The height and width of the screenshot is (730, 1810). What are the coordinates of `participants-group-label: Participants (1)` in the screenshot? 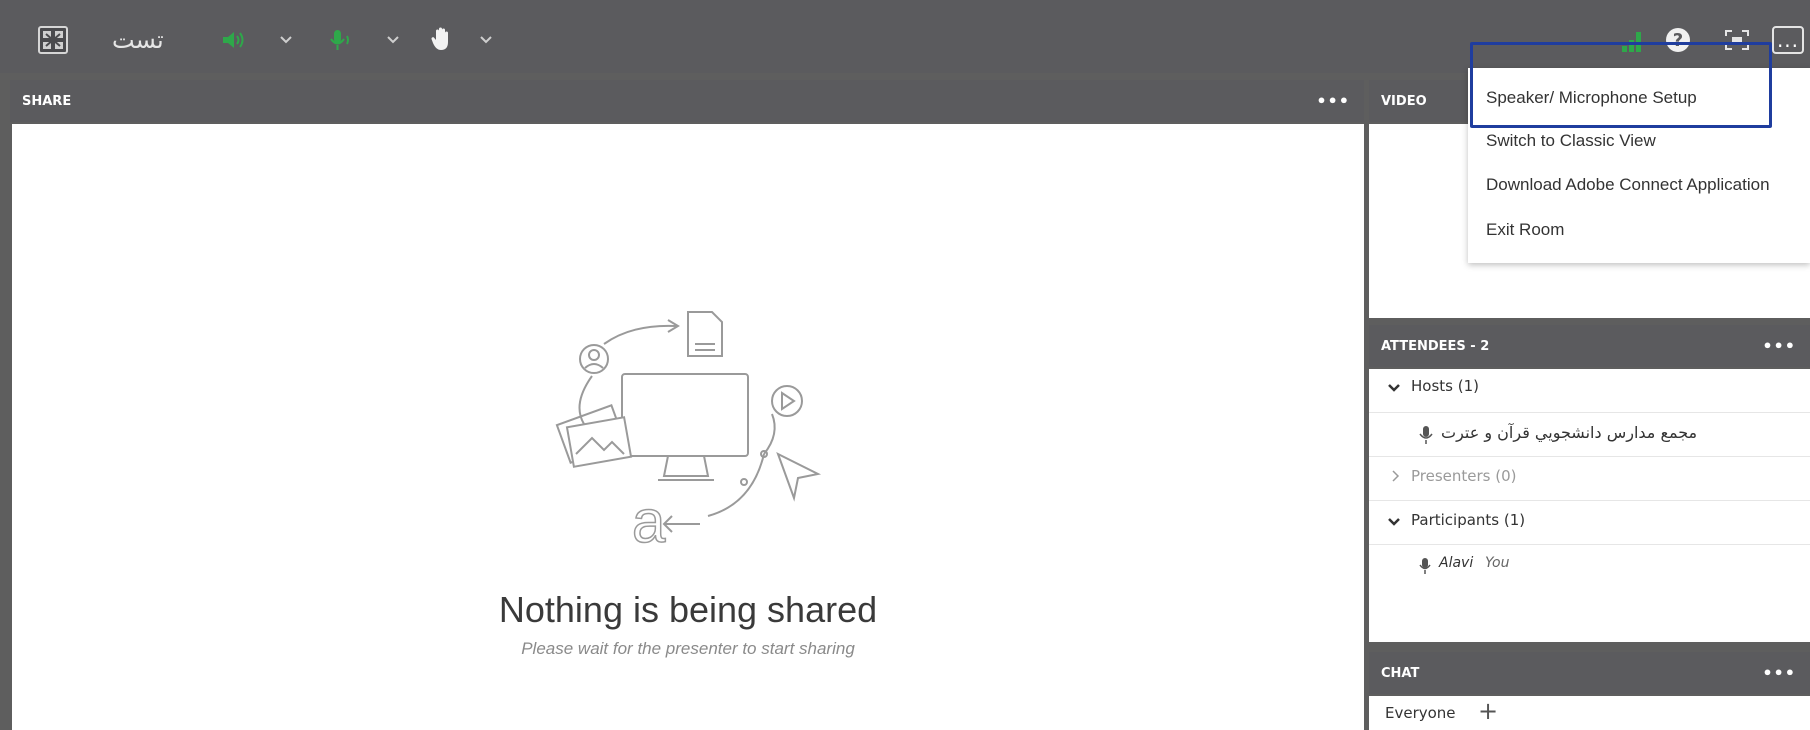 It's located at (1468, 520).